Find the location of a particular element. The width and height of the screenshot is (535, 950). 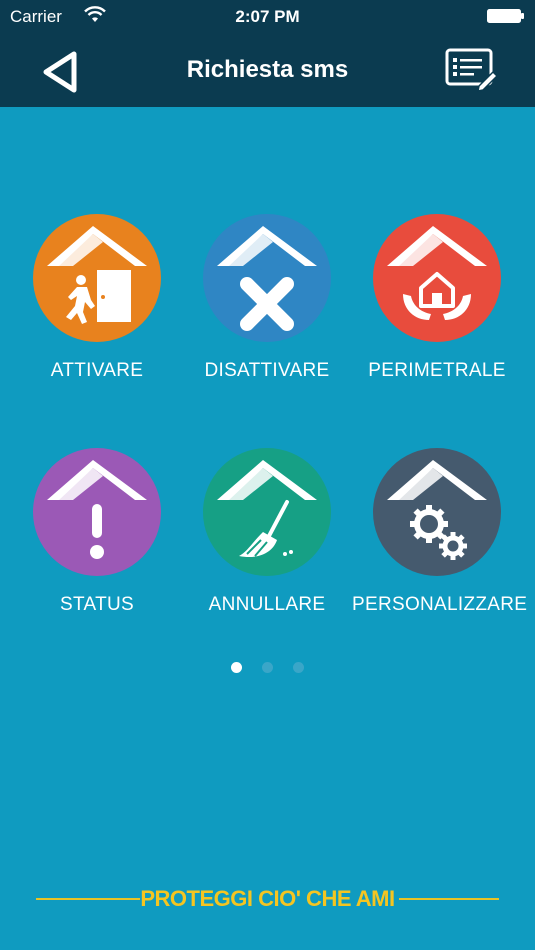

status-label: STATUS is located at coordinates (97, 604).